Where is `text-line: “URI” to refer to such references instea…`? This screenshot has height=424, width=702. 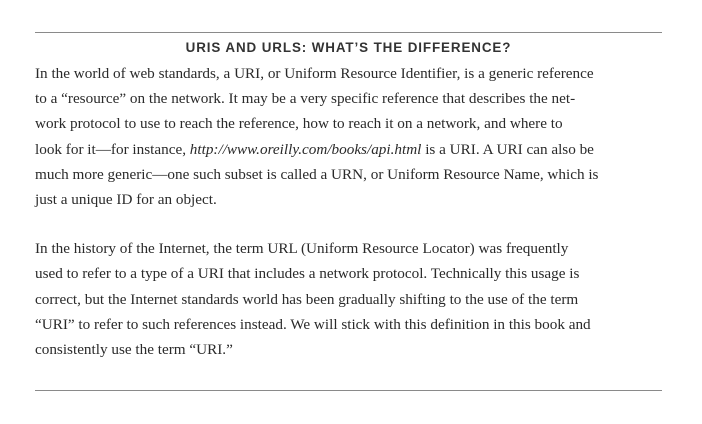
text-line: “URI” to refer to such references instea… is located at coordinates (313, 324).